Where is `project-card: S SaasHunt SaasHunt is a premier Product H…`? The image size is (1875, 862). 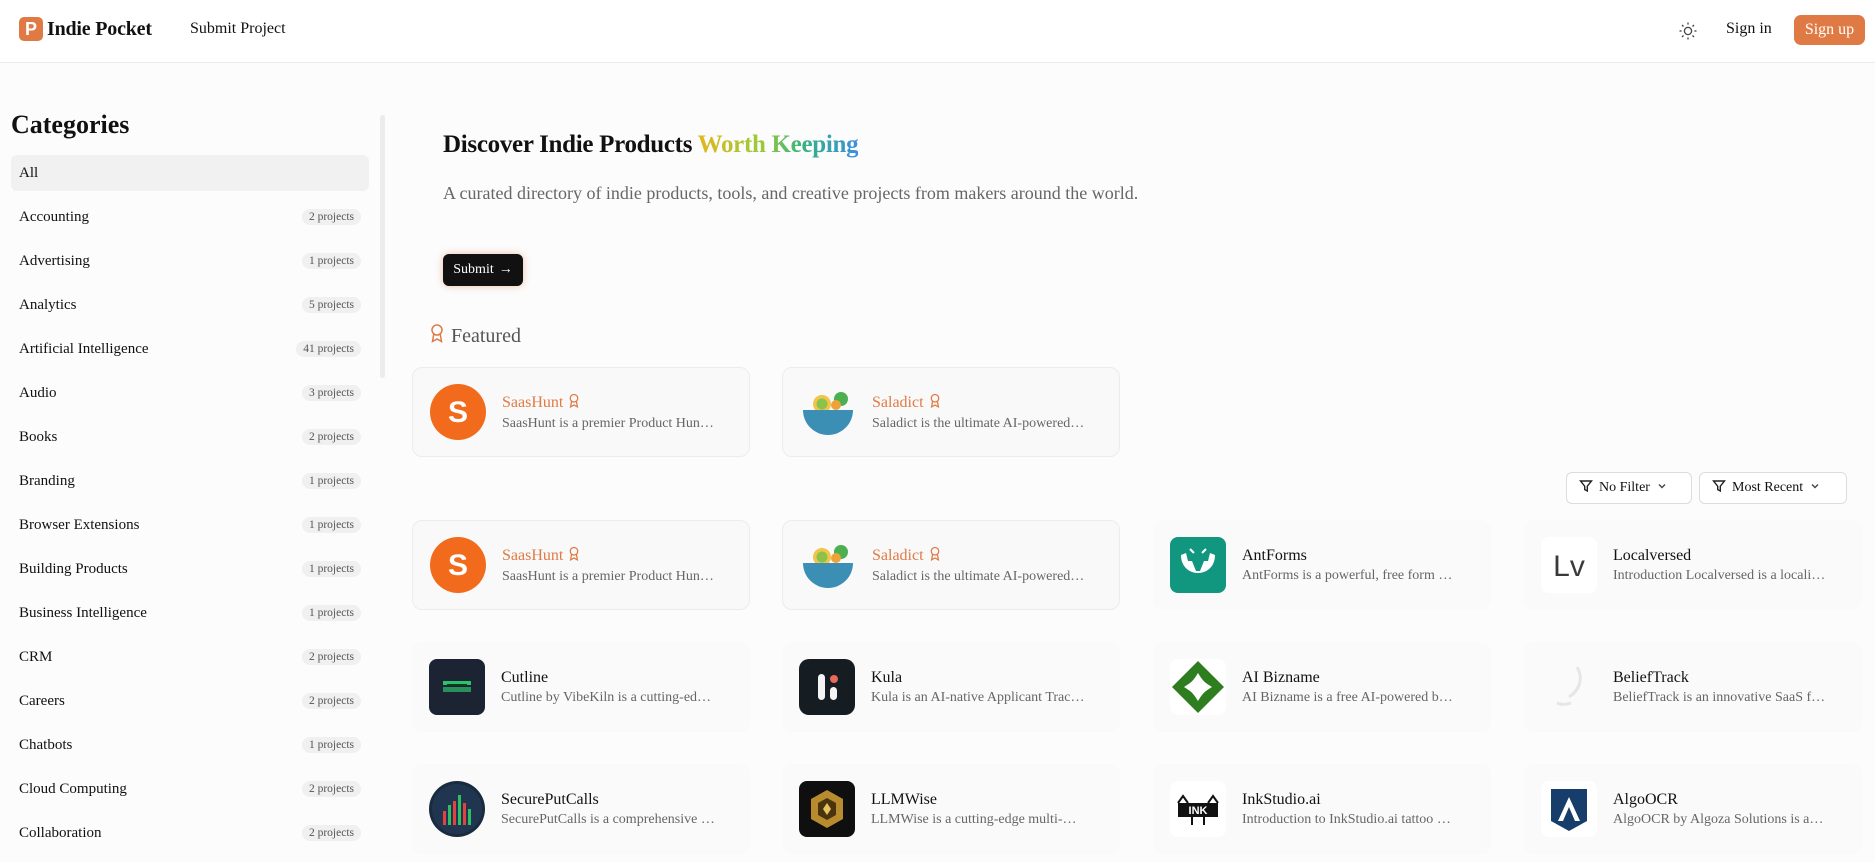 project-card: S SaasHunt SaasHunt is a premier Product H… is located at coordinates (581, 565).